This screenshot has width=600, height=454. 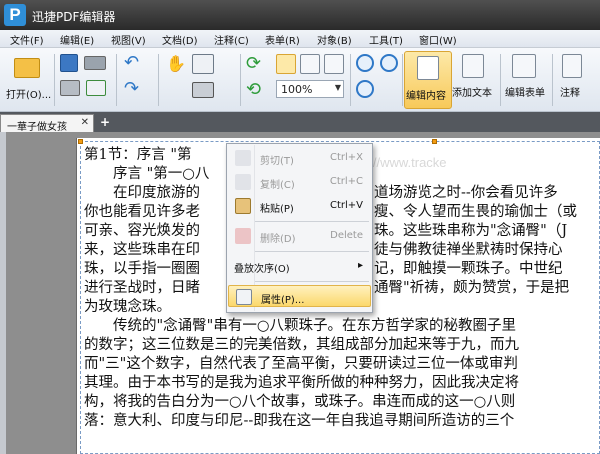 What do you see at coordinates (203, 64) in the screenshot?
I see `select-text-icon` at bounding box center [203, 64].